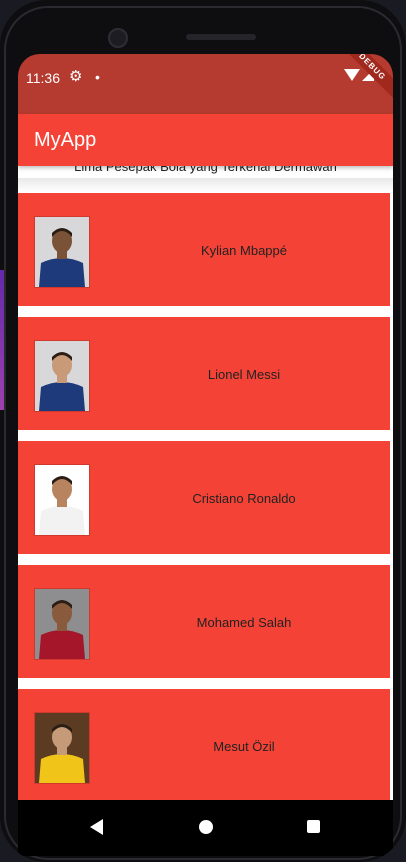 The height and width of the screenshot is (862, 406). What do you see at coordinates (205, 185) in the screenshot?
I see `heading-divider` at bounding box center [205, 185].